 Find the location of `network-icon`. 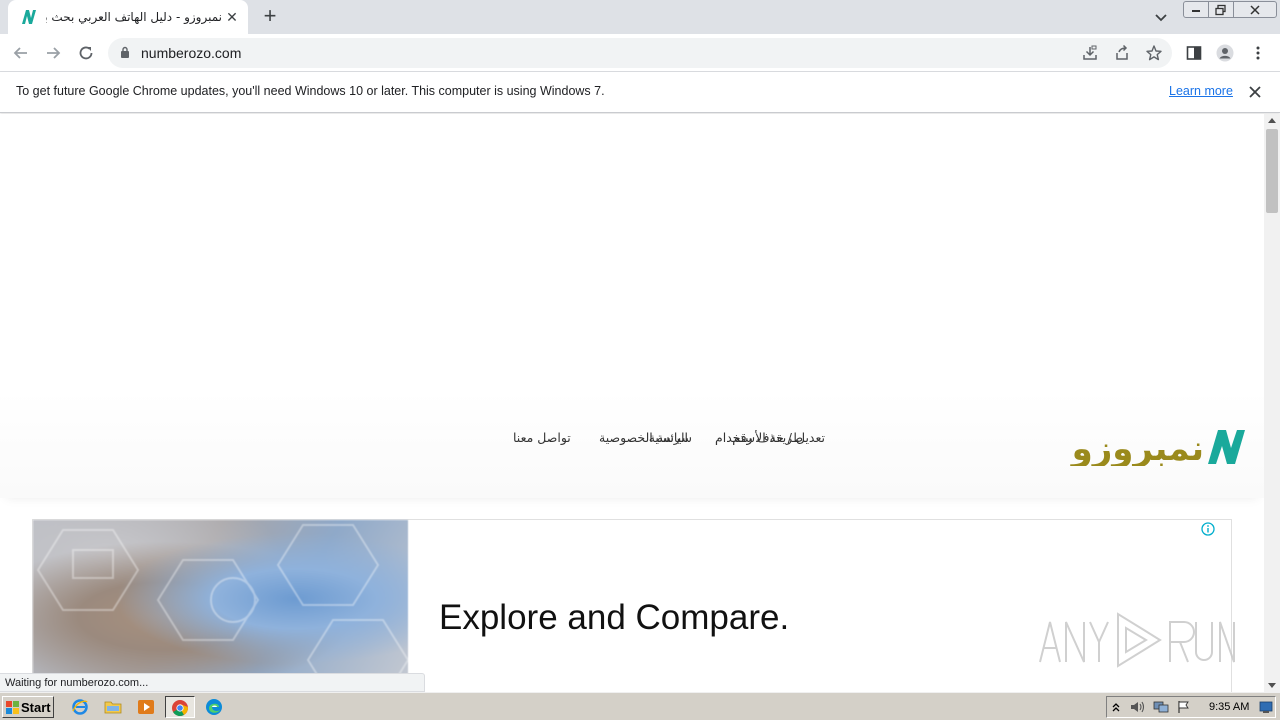

network-icon is located at coordinates (1161, 707).